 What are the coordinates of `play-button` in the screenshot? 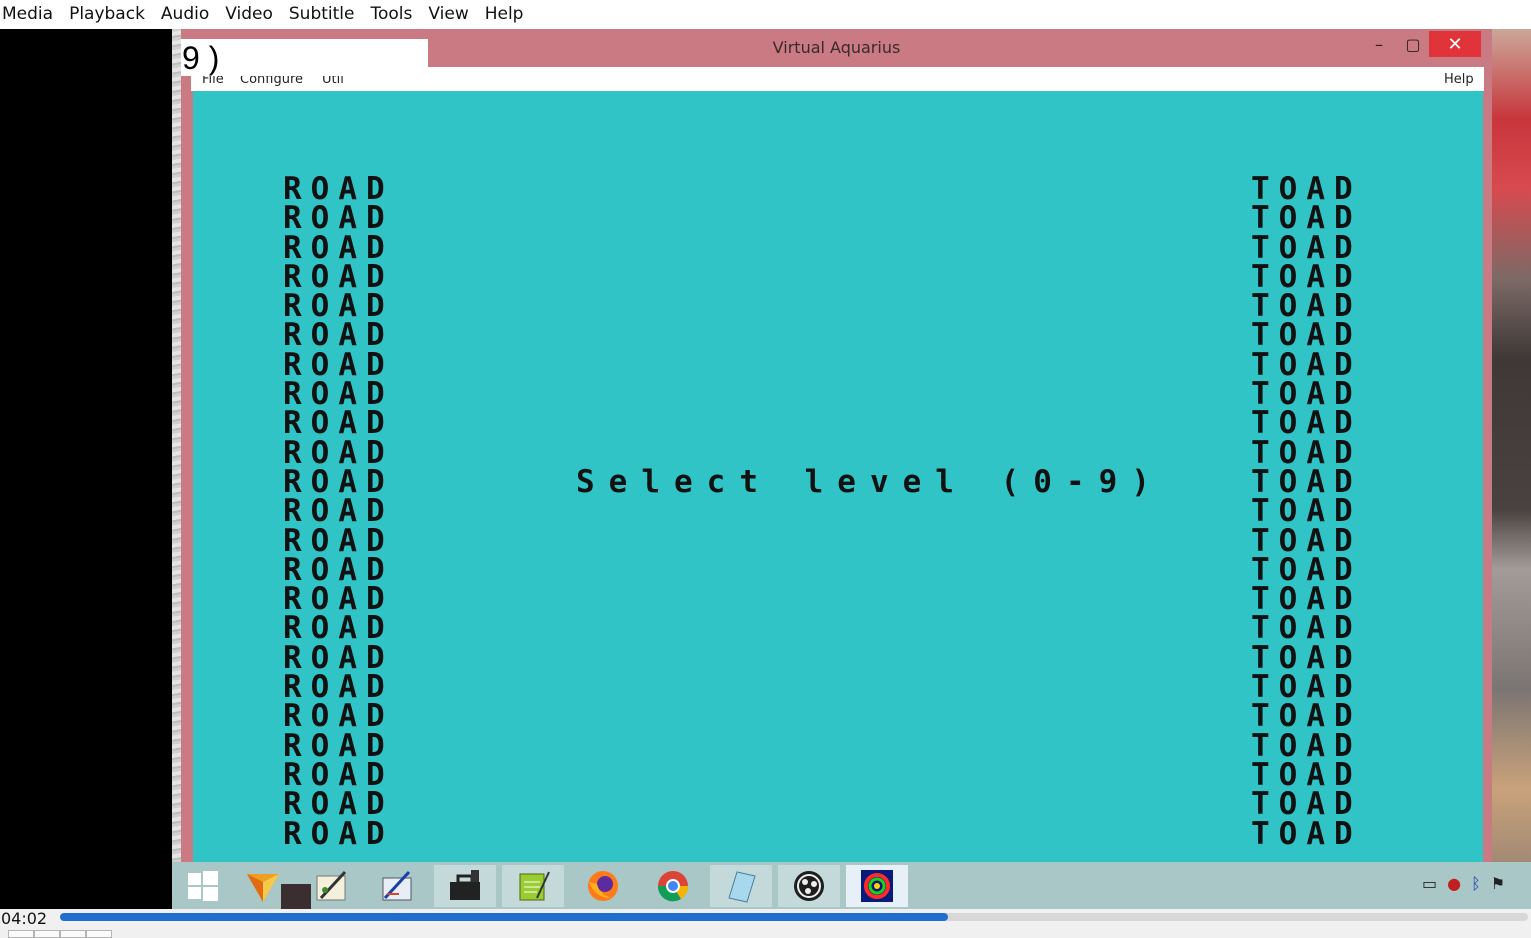 It's located at (21, 934).